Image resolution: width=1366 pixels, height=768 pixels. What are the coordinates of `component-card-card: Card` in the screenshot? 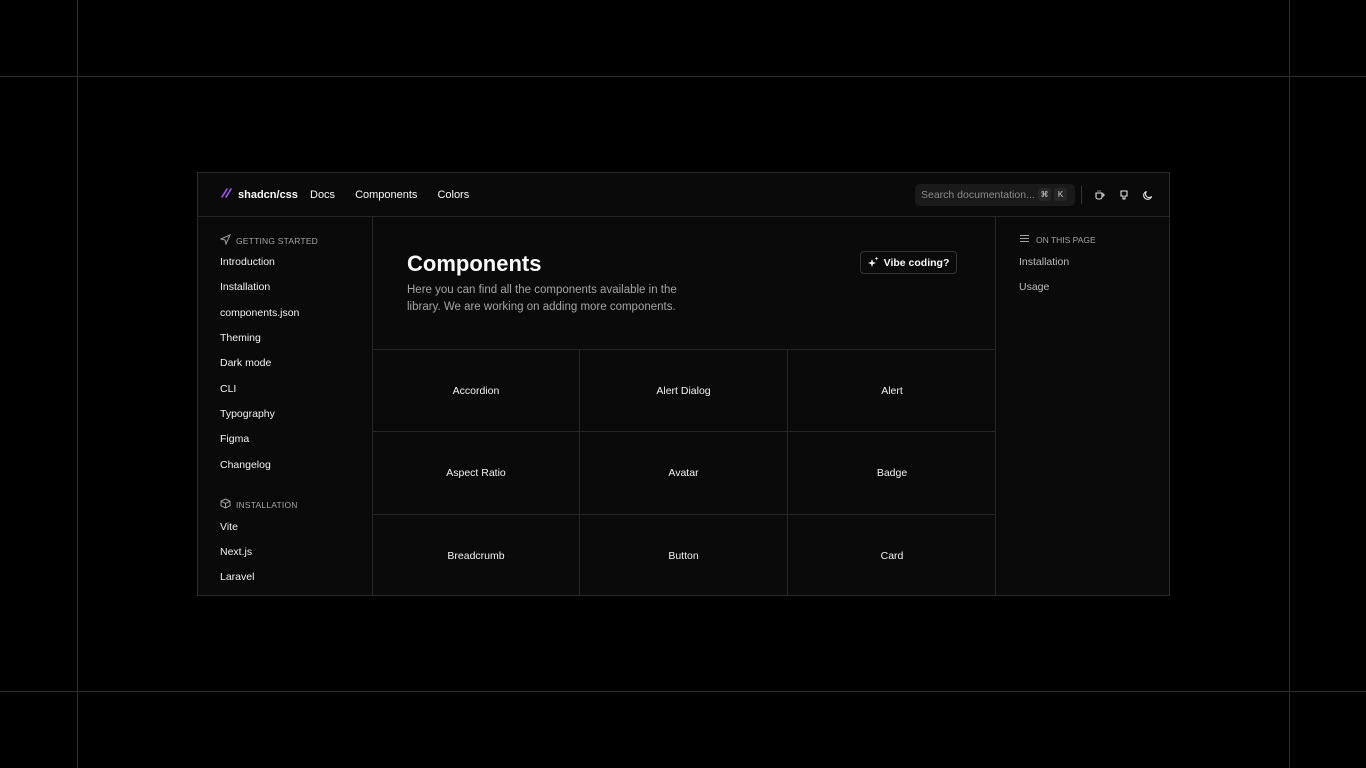 It's located at (892, 555).